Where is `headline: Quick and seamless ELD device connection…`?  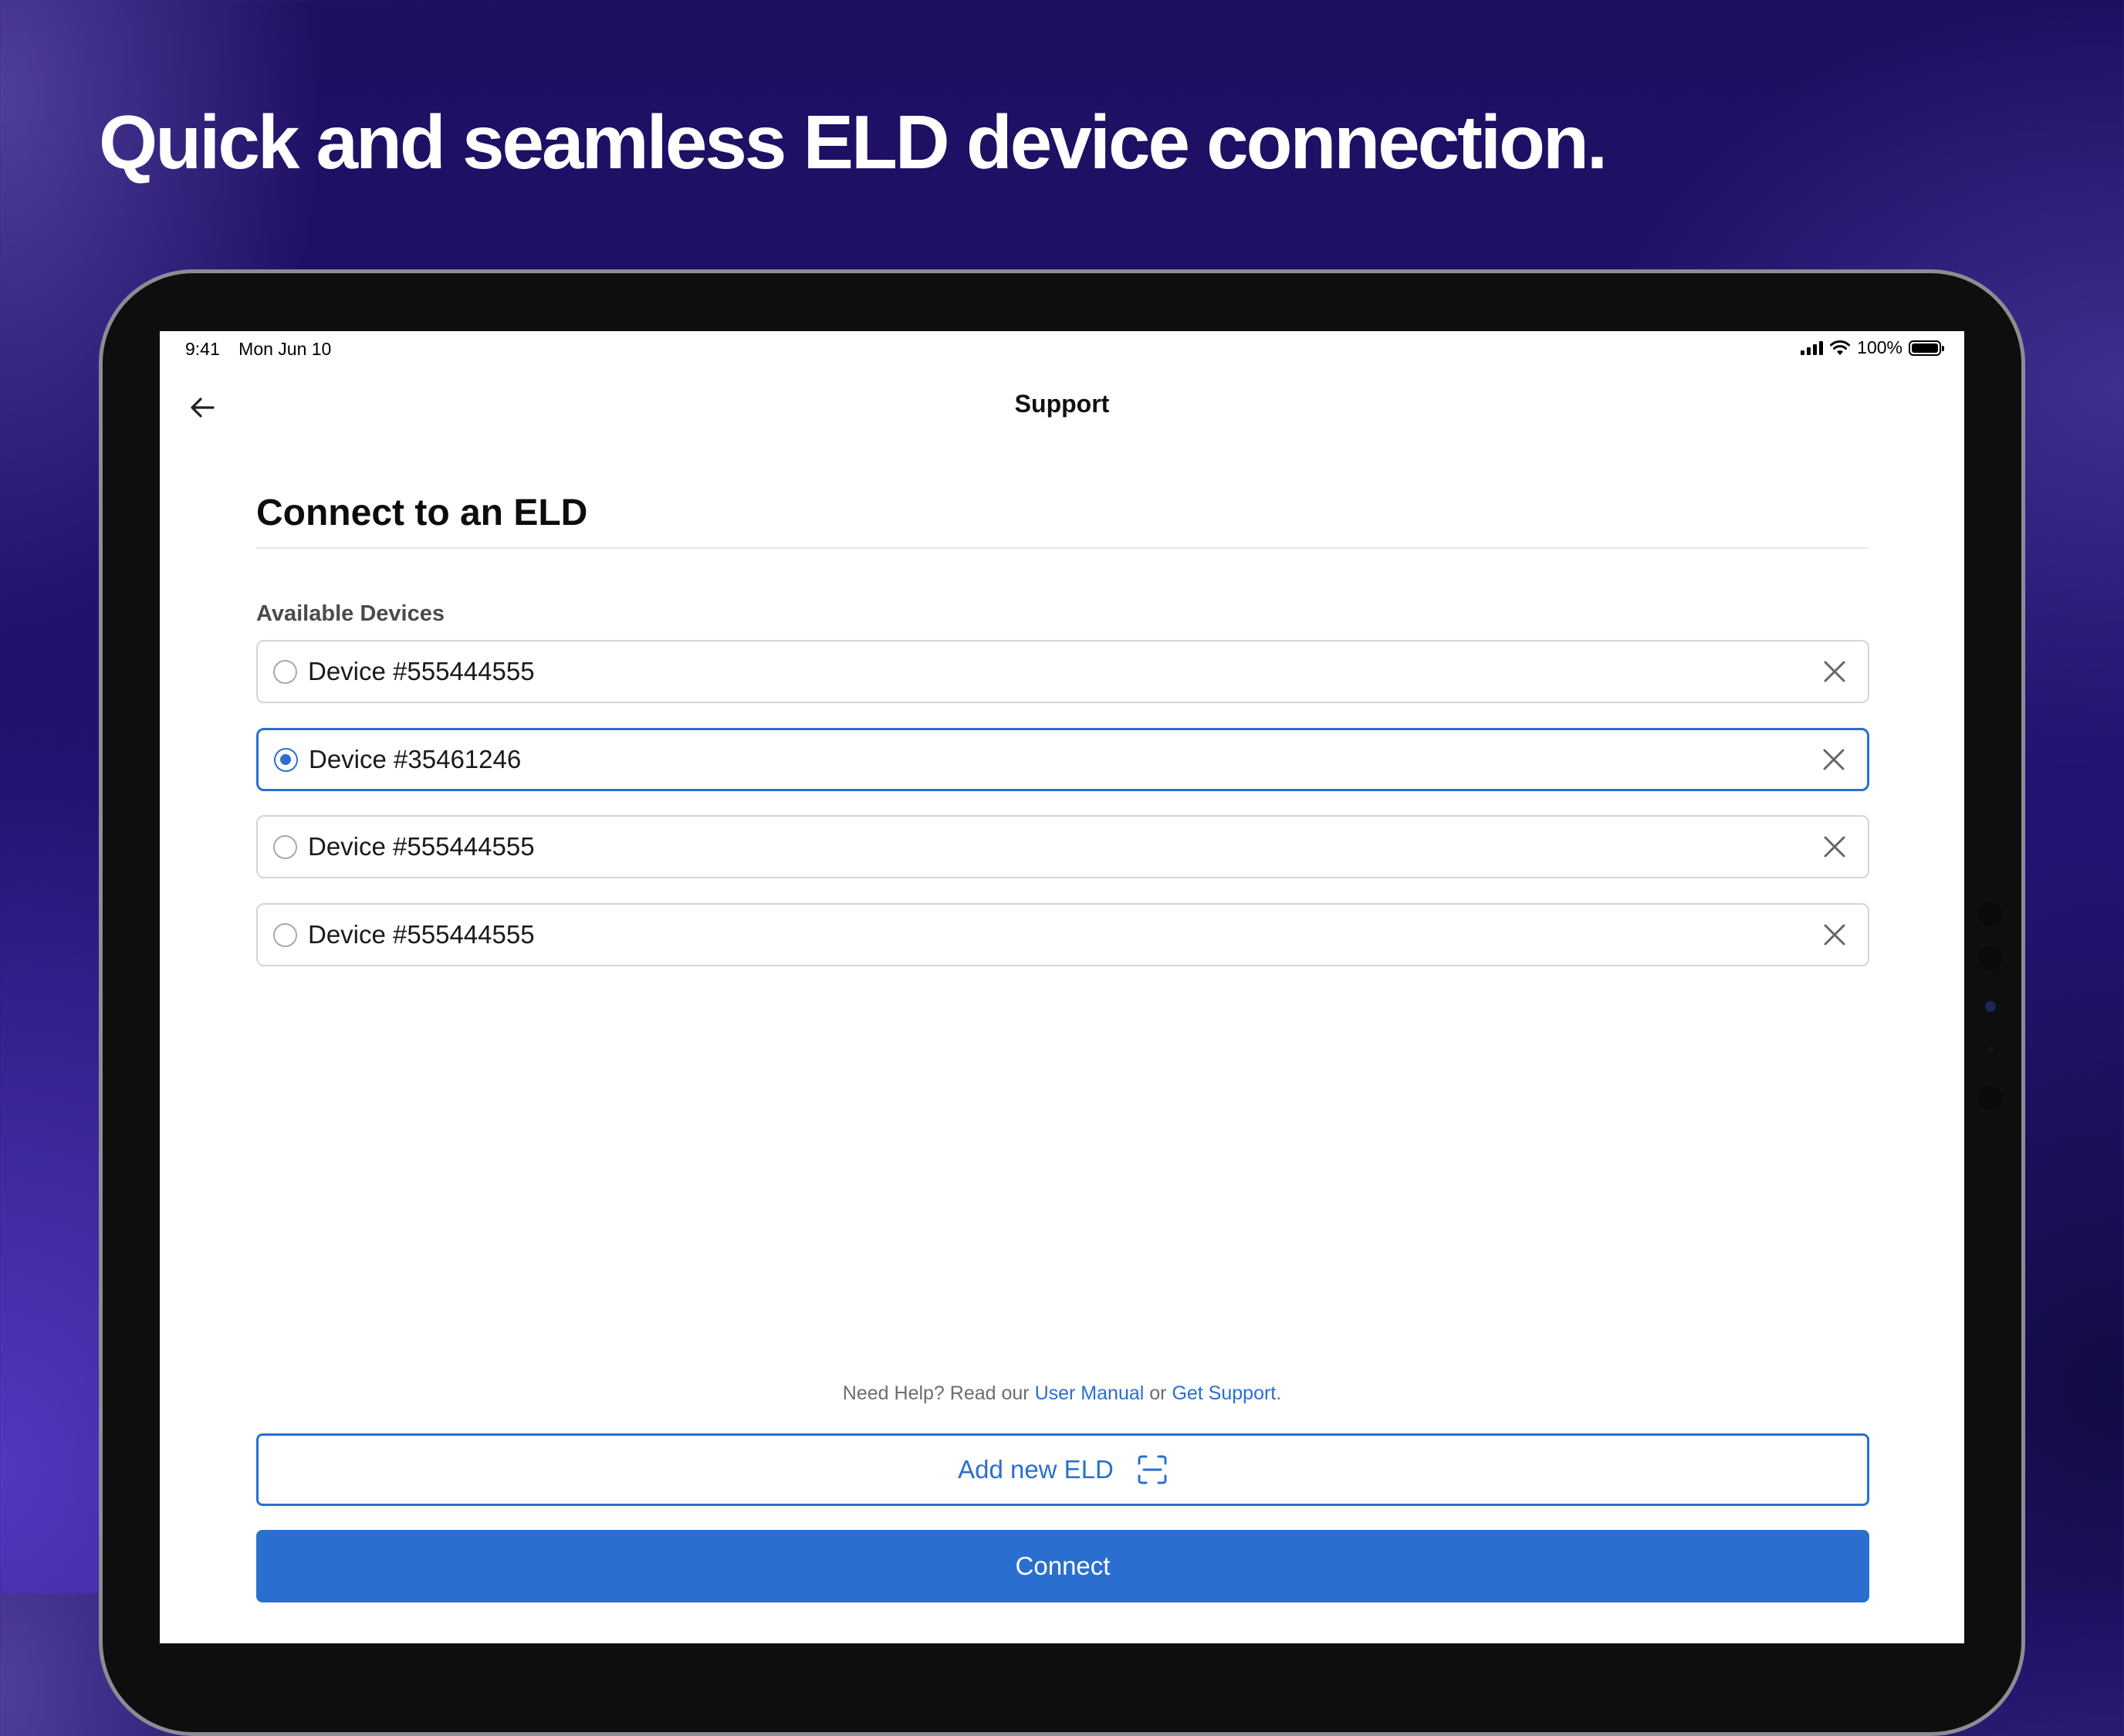 headline: Quick and seamless ELD device connection… is located at coordinates (853, 142).